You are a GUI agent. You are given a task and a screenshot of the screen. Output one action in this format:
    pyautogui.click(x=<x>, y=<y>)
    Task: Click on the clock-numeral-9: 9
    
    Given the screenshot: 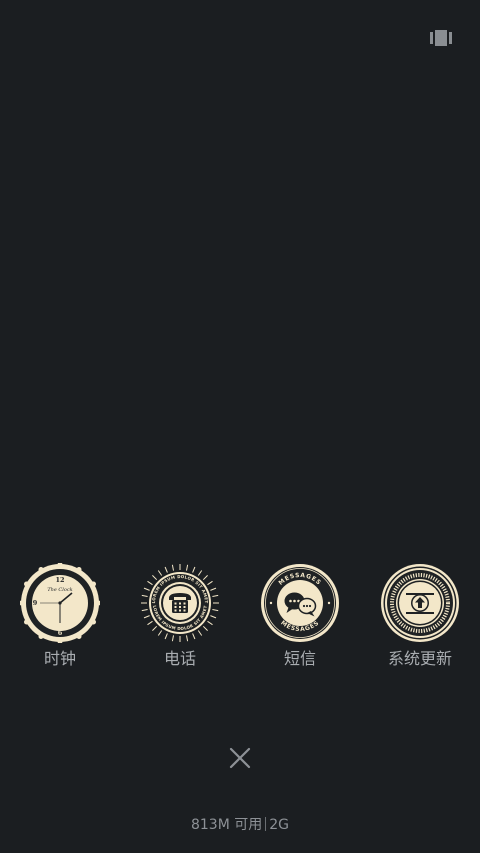 What is the action you would take?
    pyautogui.click(x=35, y=603)
    